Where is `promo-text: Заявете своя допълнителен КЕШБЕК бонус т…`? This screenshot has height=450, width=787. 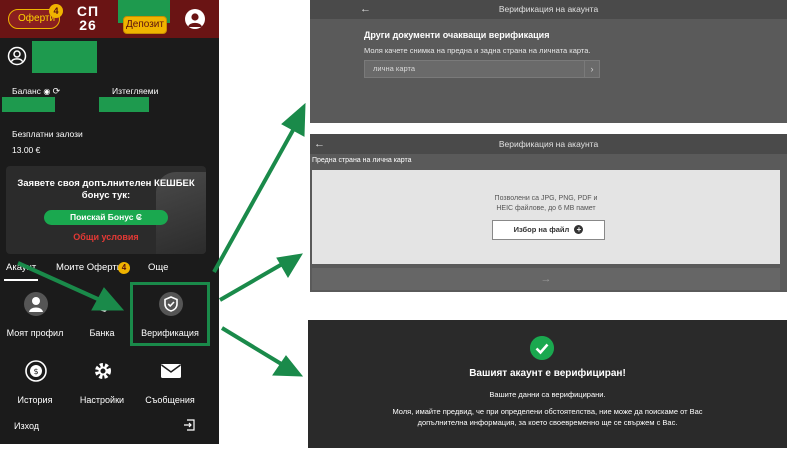
promo-text: Заявете своя допълнителен КЕШБЕК бонус т… is located at coordinates (106, 189).